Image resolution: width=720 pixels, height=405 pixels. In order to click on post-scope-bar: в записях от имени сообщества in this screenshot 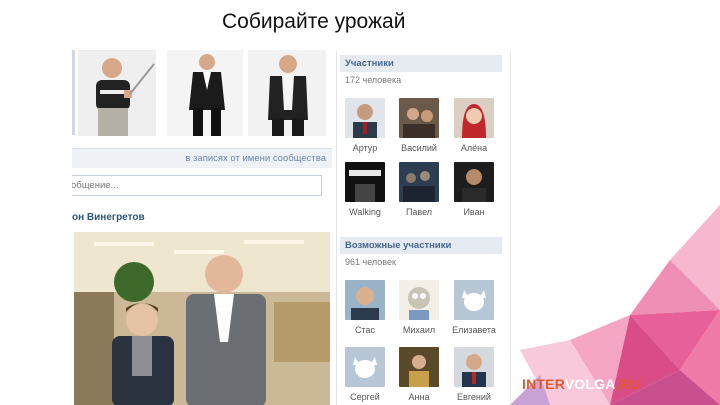, I will do `click(202, 158)`.